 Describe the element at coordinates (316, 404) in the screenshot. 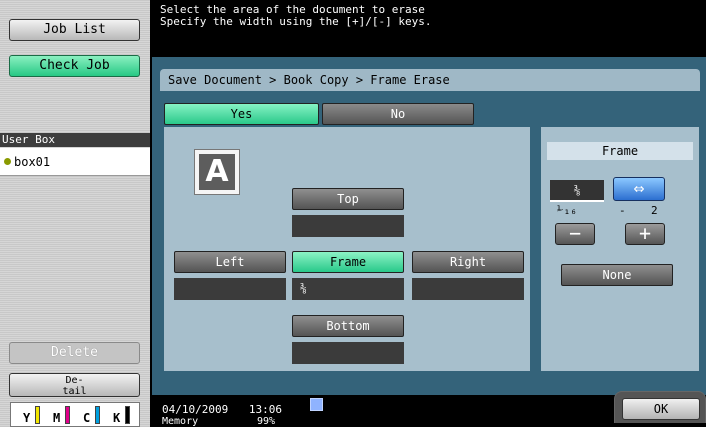

I see `network-icon` at that location.